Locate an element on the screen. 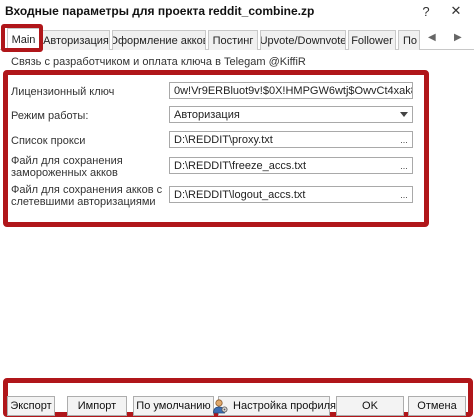 The image size is (474, 419). license-key-label: Лицензионный ключ is located at coordinates (63, 92).